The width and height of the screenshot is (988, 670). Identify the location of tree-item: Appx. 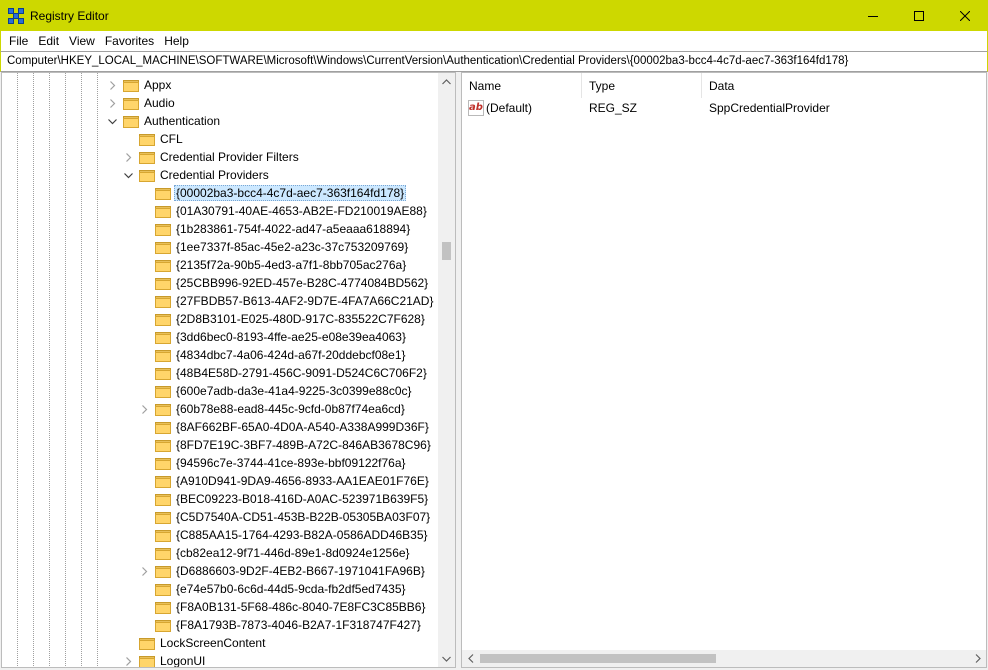
(140, 85).